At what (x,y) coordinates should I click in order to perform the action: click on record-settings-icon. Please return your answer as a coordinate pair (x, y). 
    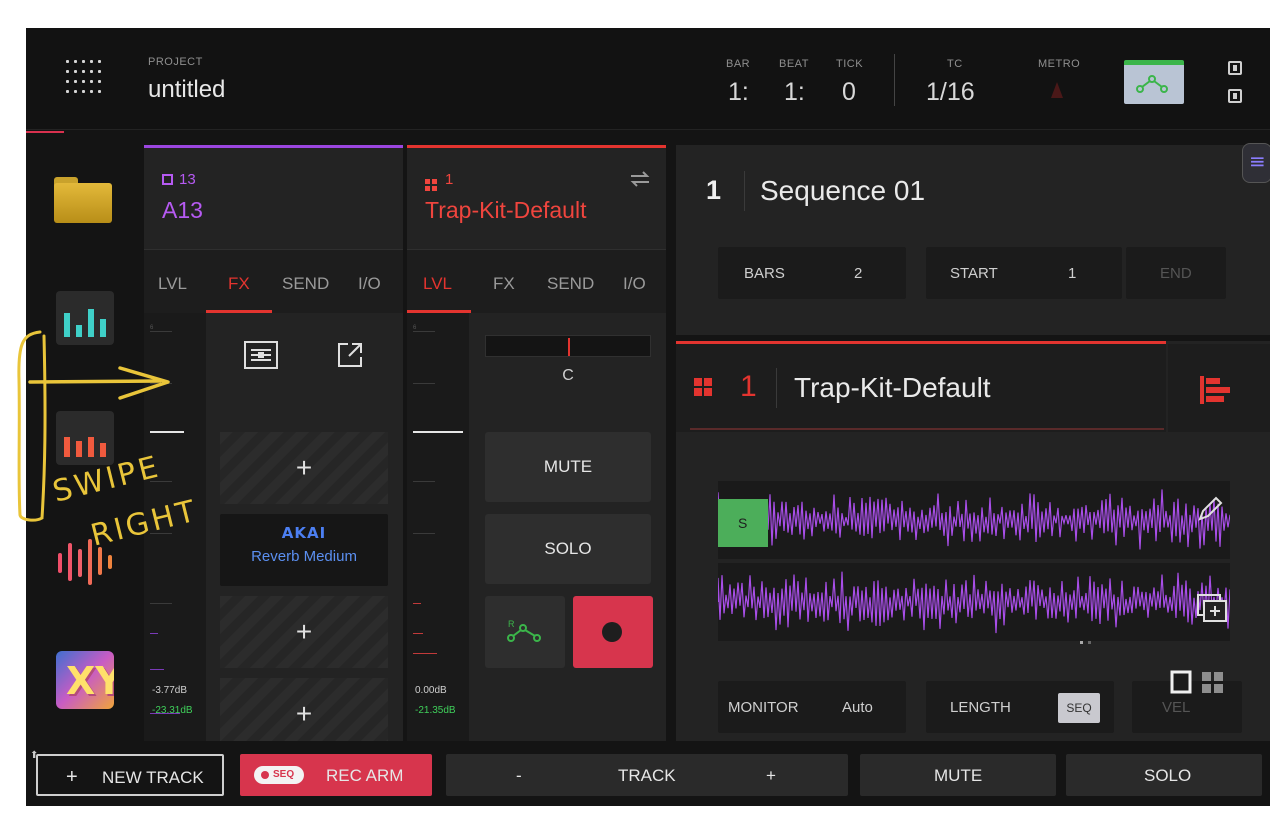
    Looking at the image, I should click on (1235, 96).